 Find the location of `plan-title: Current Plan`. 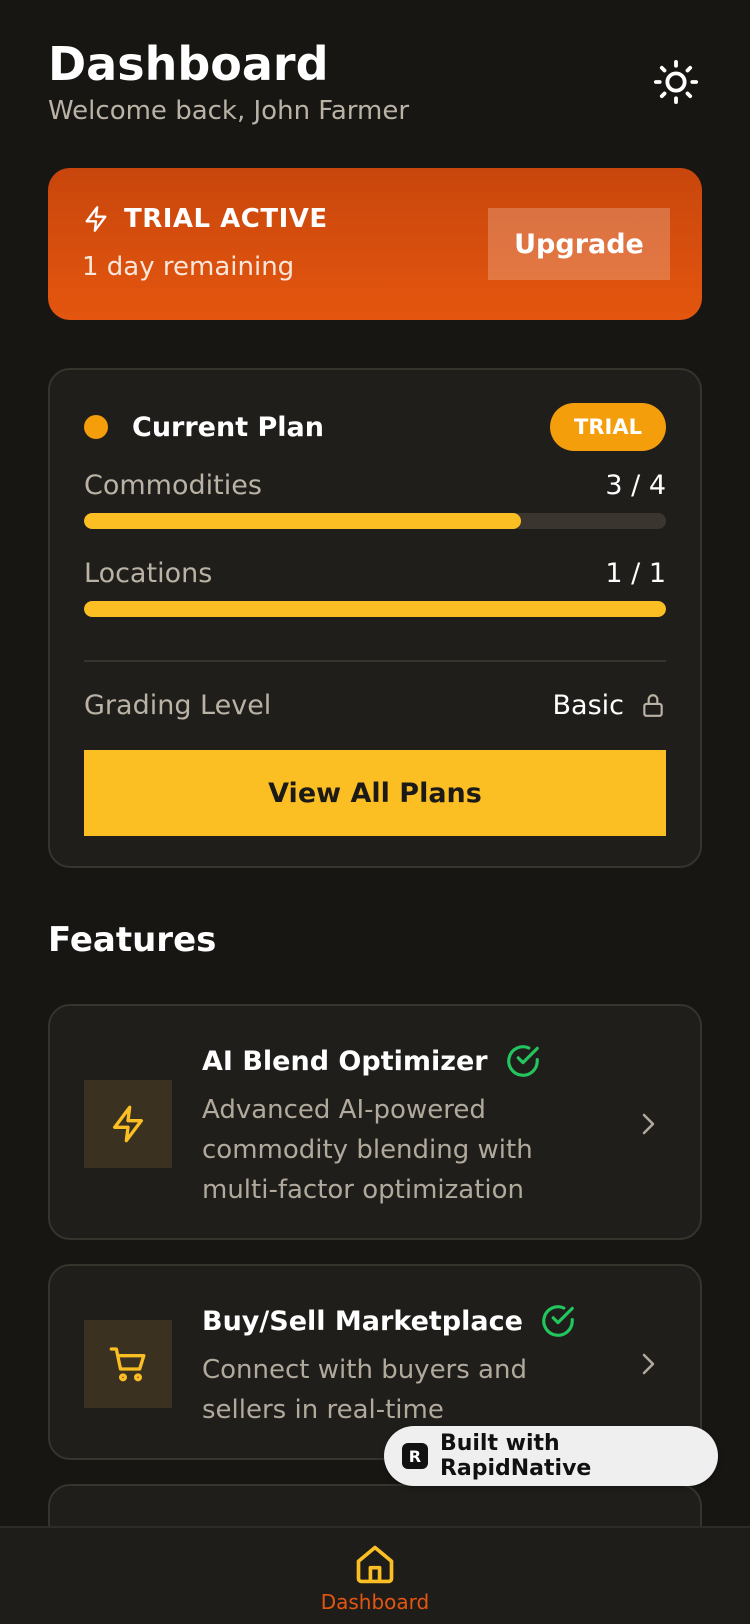

plan-title: Current Plan is located at coordinates (228, 427).